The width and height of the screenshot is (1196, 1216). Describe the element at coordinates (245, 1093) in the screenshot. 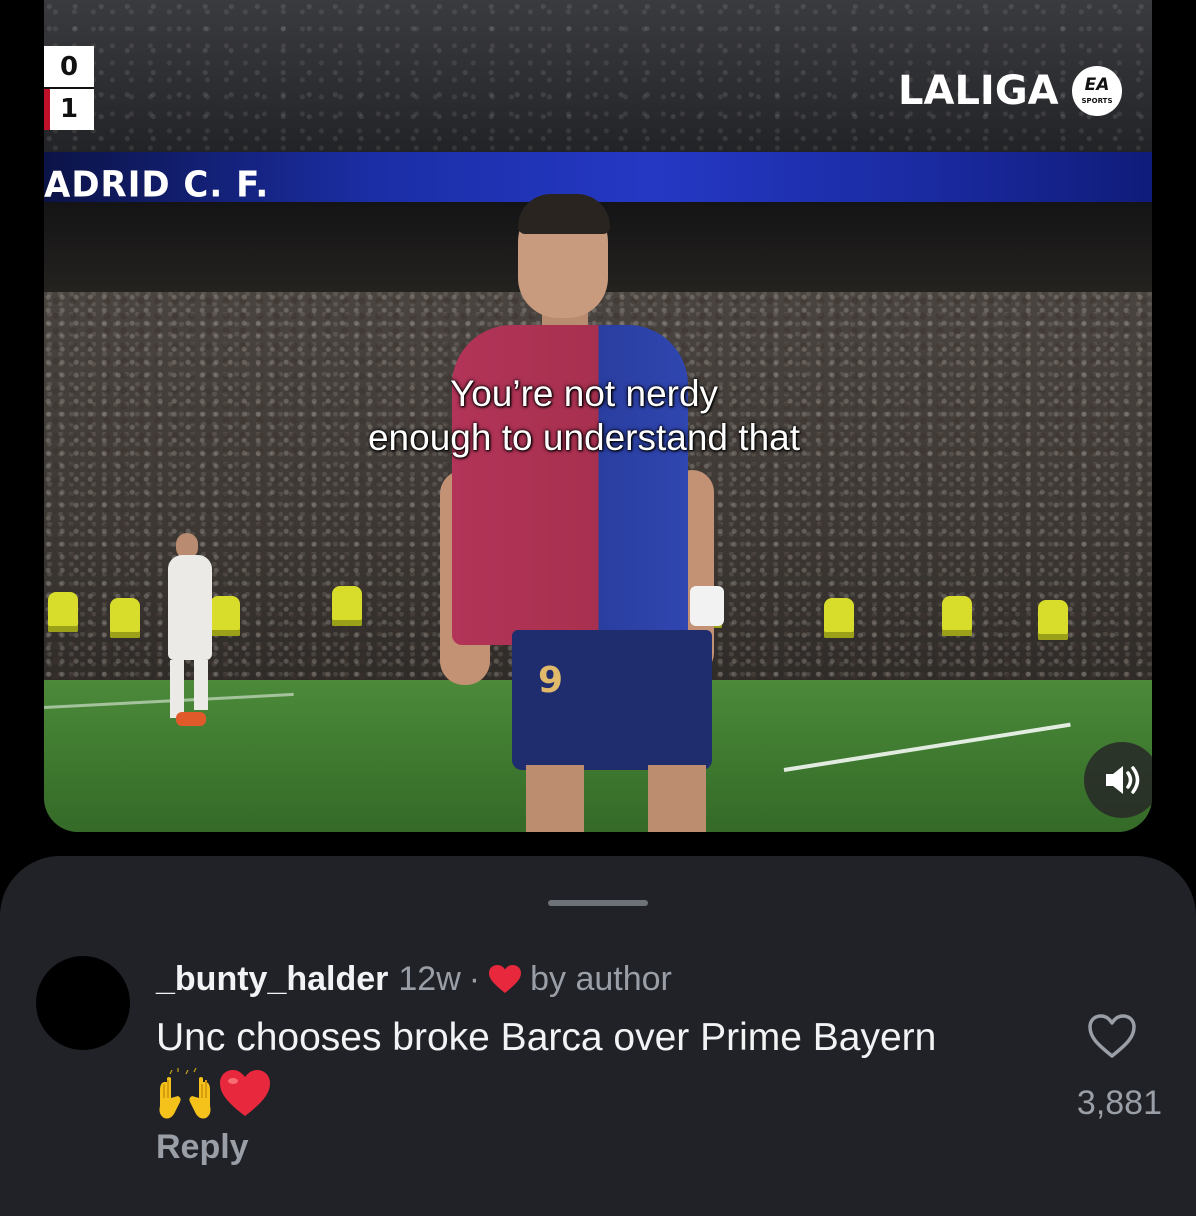

I see `red-heart-emoji` at that location.